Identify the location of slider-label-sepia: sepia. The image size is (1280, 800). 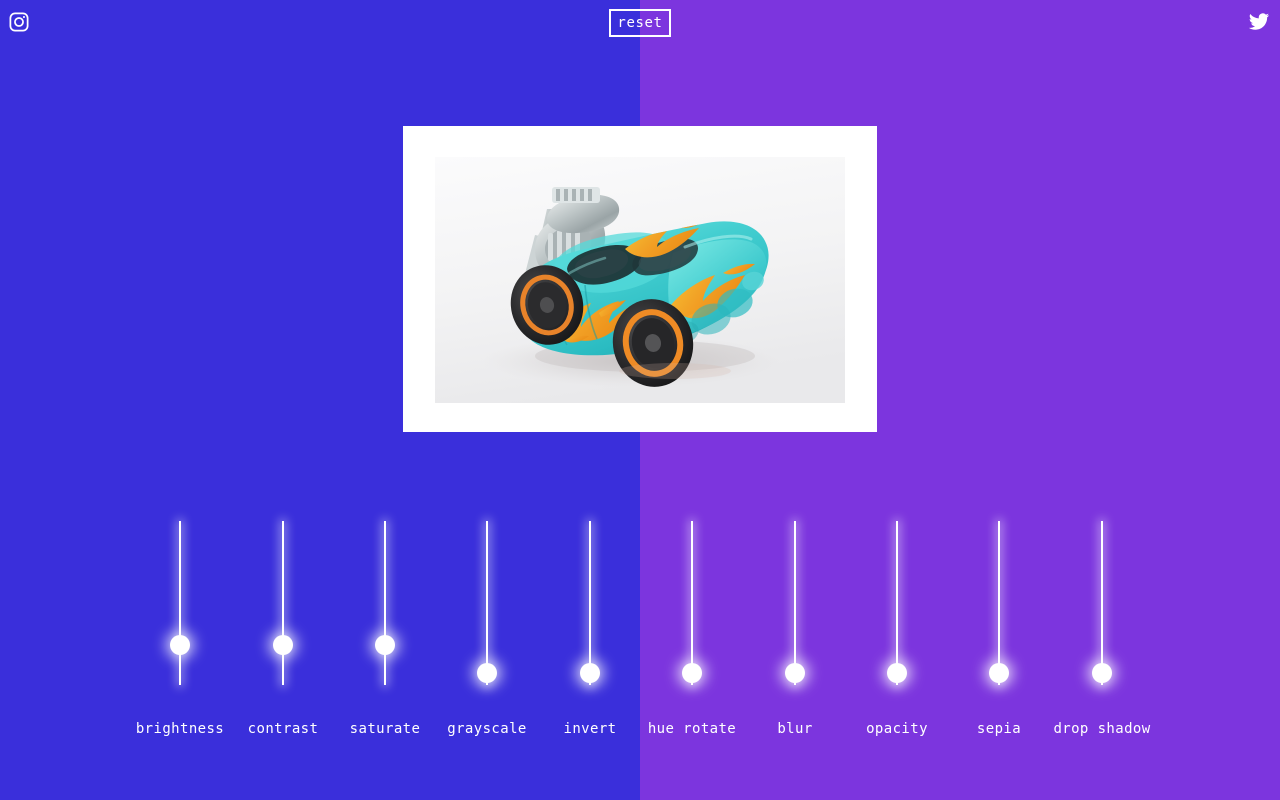
(999, 729).